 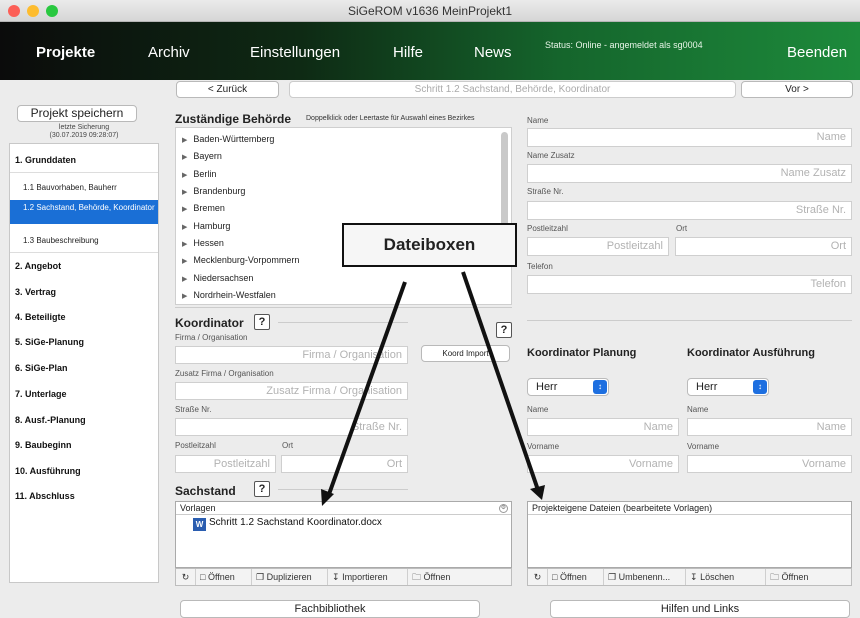 I want to click on callout-arrow-left, so click(x=366, y=389).